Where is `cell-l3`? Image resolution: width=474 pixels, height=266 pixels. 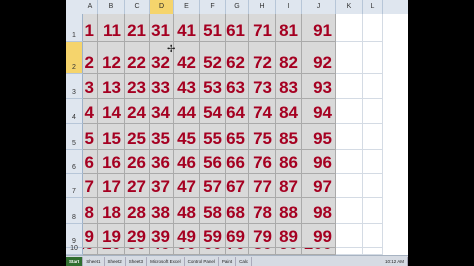
cell-l3 is located at coordinates (373, 86).